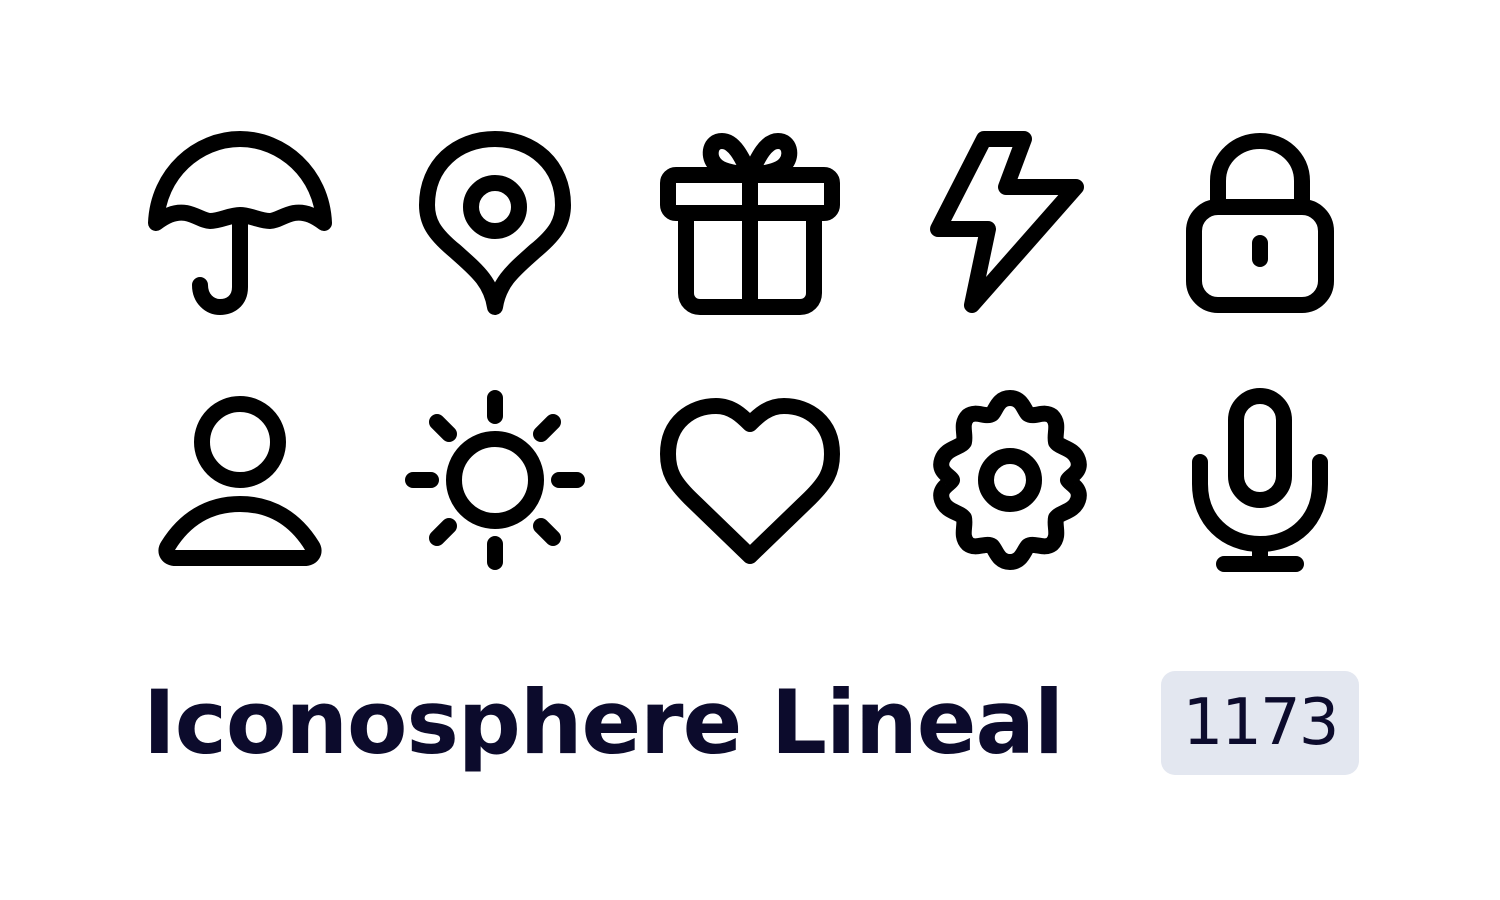 The height and width of the screenshot is (900, 1500). Describe the element at coordinates (1010, 480) in the screenshot. I see `gear-icon` at that location.